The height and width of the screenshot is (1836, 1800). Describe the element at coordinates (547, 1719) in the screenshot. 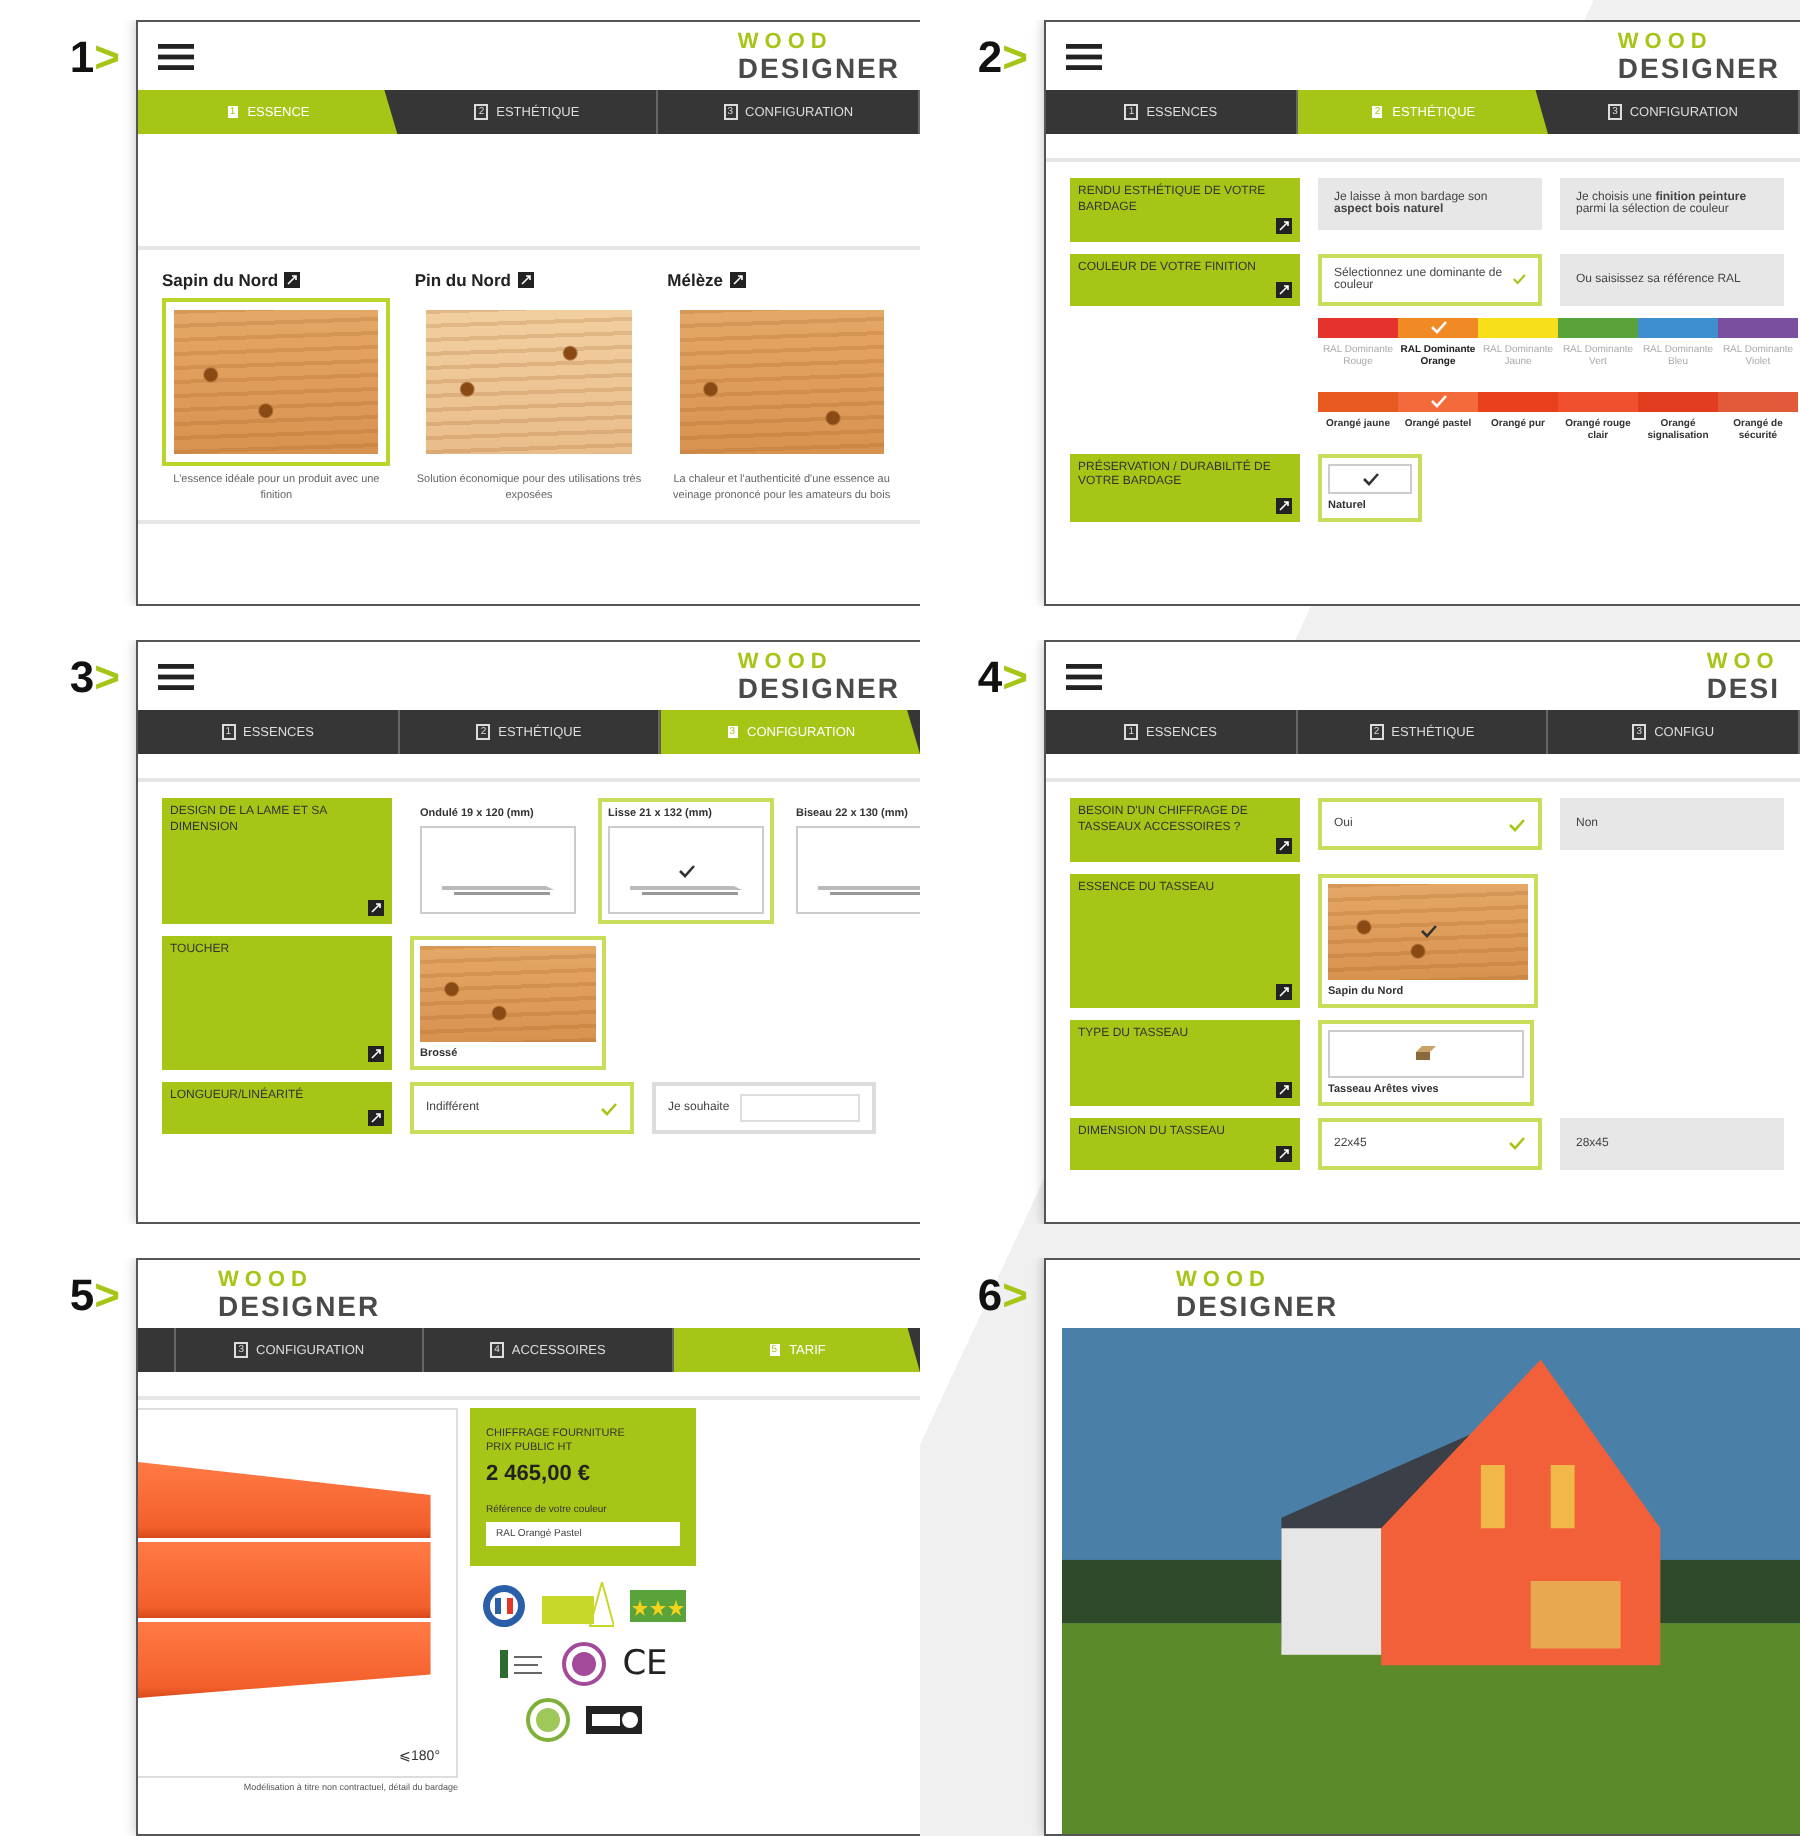

I see `leaf-seal-icon` at that location.